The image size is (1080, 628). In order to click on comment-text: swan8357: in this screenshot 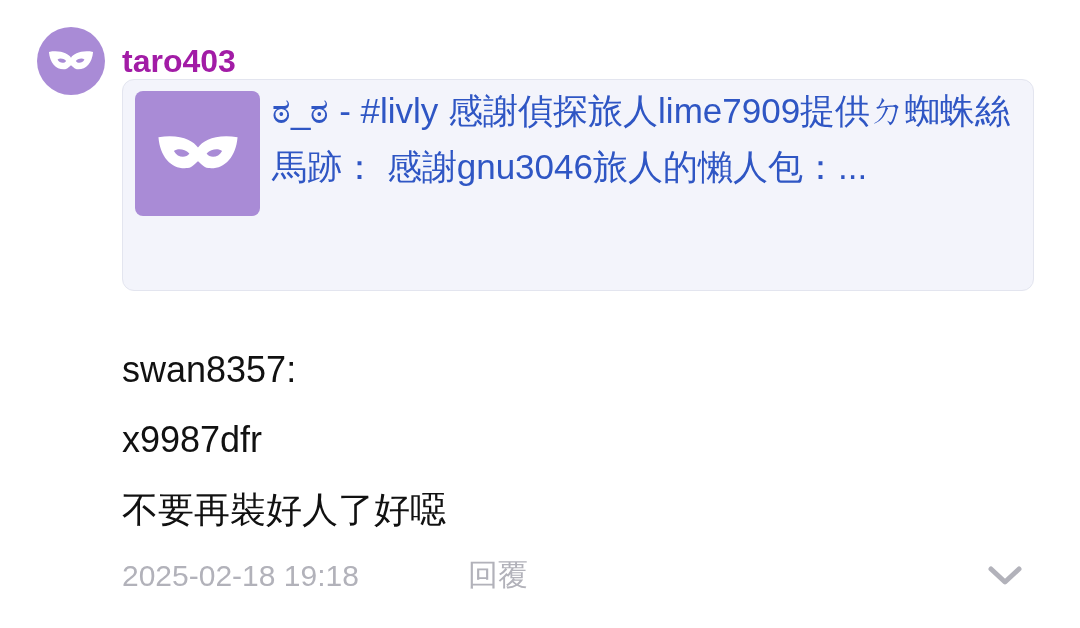, I will do `click(209, 370)`.